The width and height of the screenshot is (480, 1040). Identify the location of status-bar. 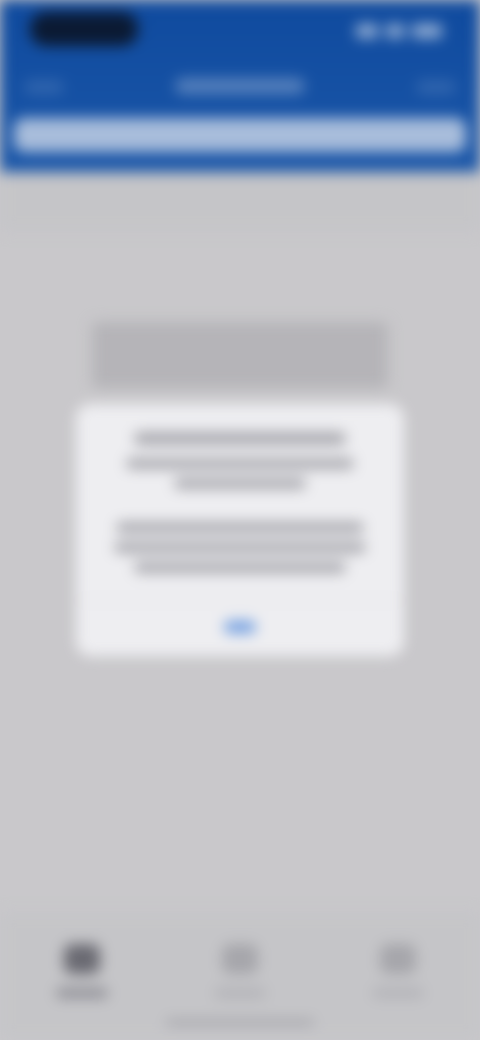
(240, 31).